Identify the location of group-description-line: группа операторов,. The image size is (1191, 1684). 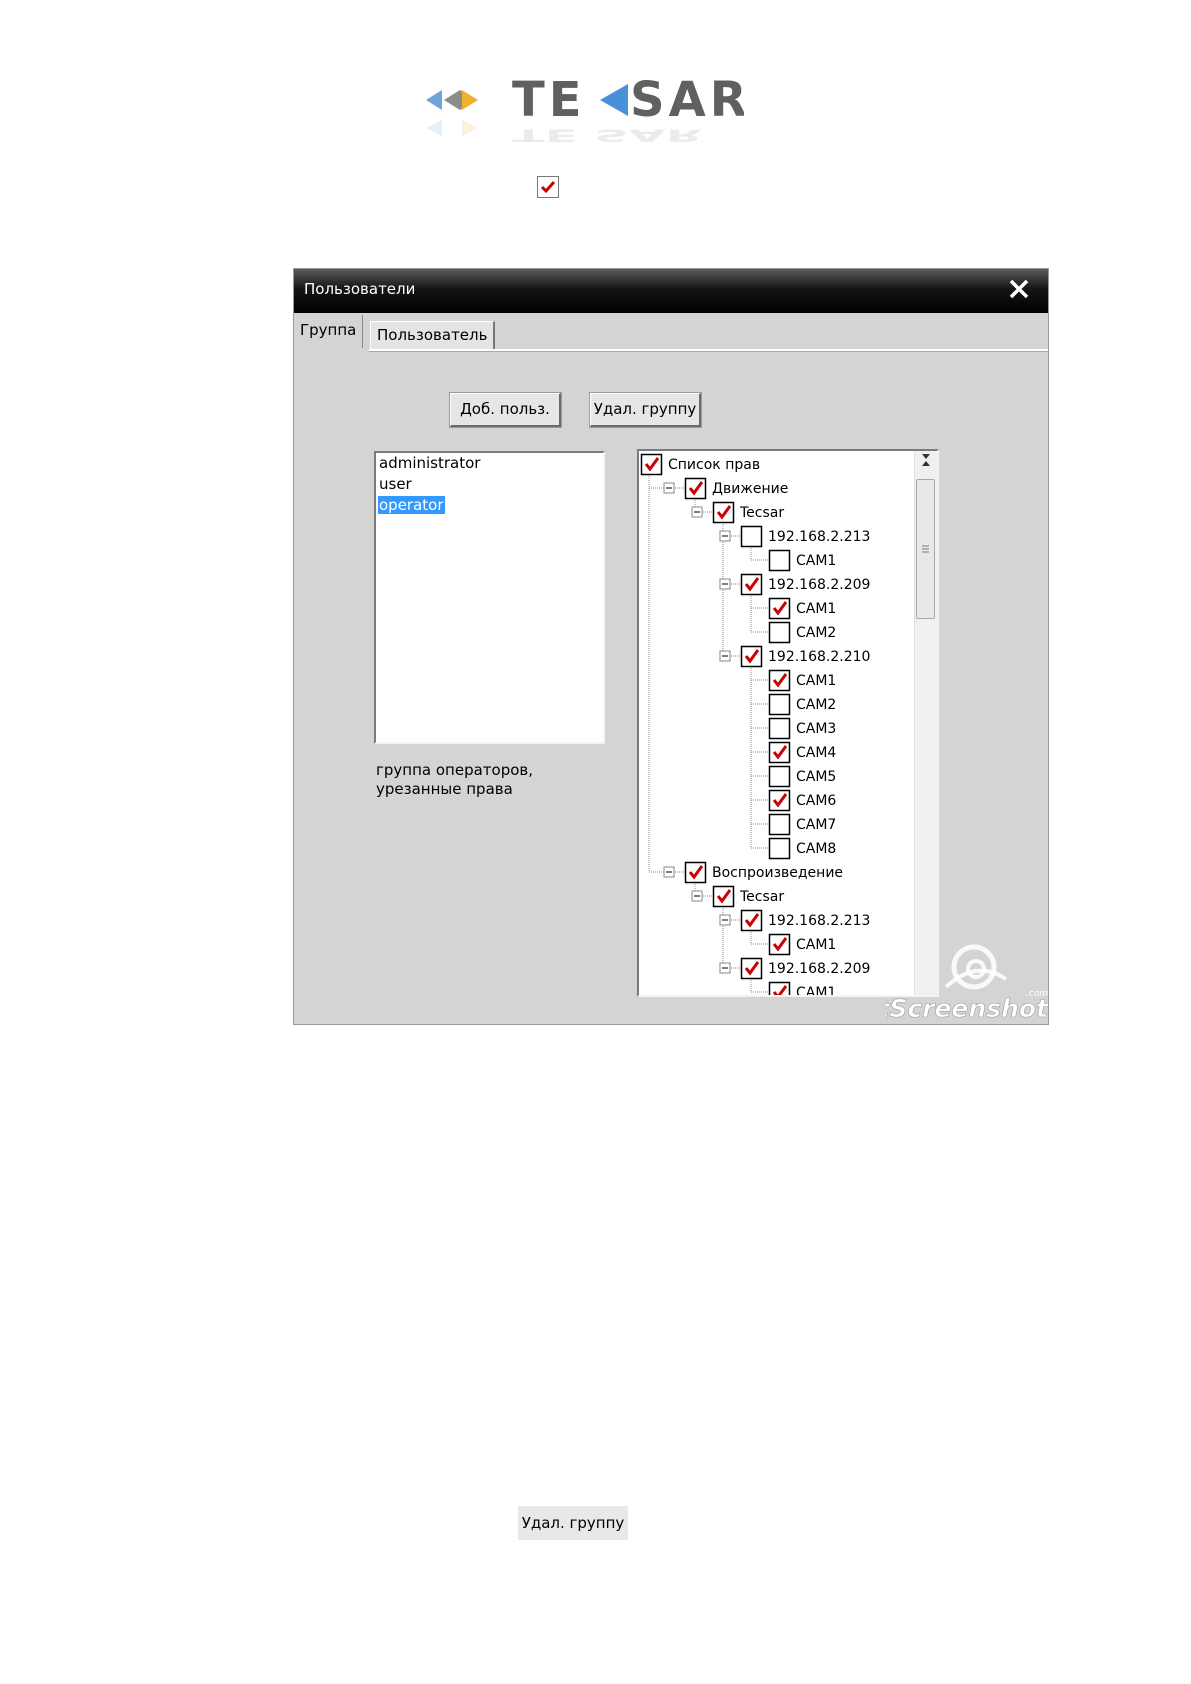
(455, 770).